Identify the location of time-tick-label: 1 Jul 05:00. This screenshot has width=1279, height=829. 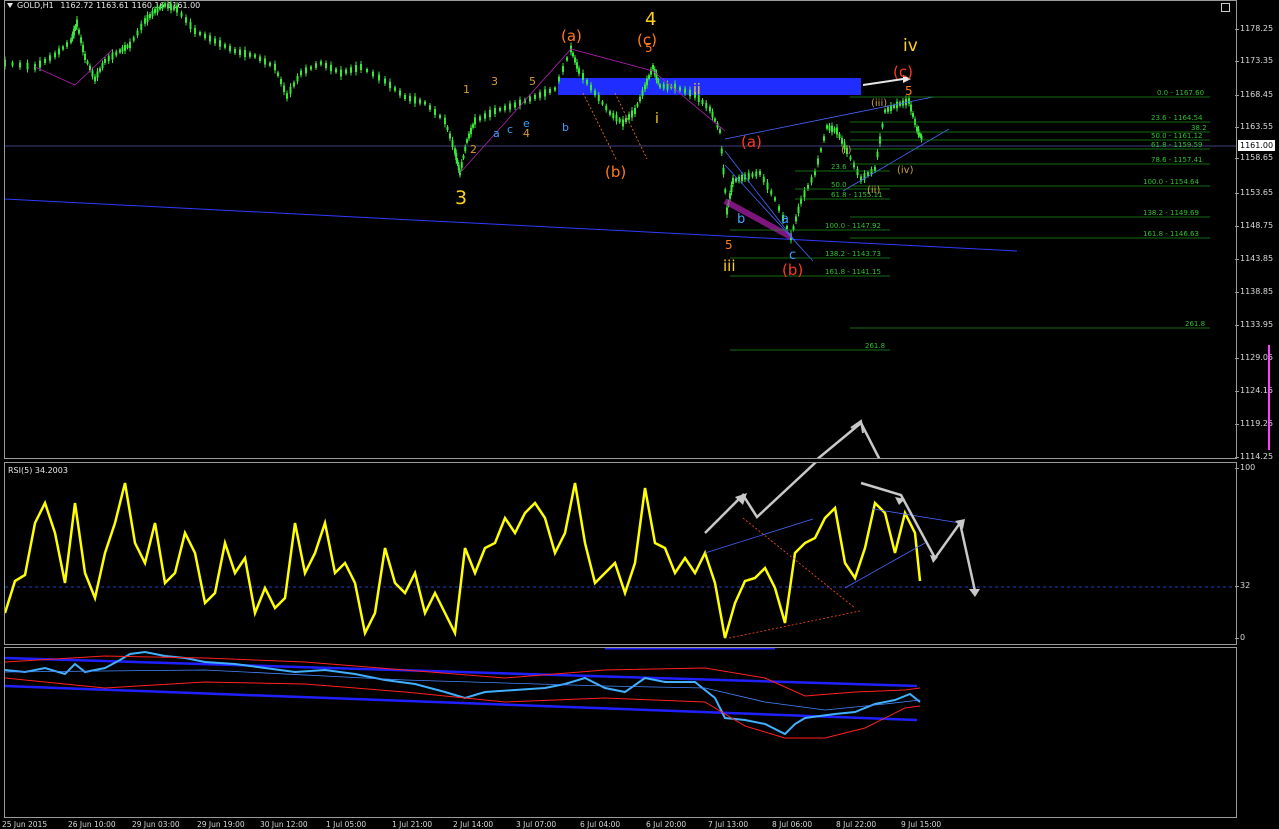
(346, 824).